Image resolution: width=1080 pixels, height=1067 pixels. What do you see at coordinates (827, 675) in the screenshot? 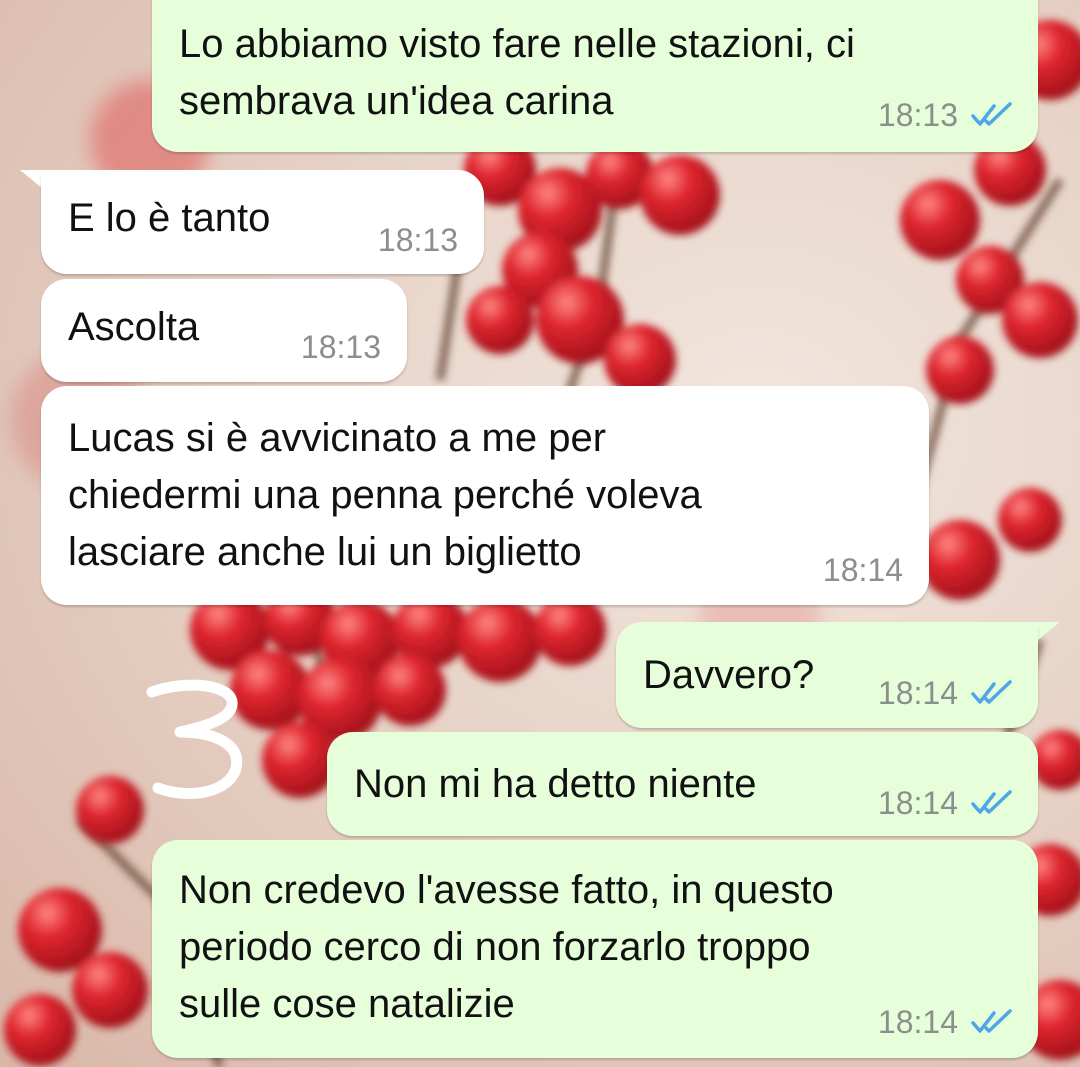
I see `message-bubble-outgoing: Davvero? 18:14` at bounding box center [827, 675].